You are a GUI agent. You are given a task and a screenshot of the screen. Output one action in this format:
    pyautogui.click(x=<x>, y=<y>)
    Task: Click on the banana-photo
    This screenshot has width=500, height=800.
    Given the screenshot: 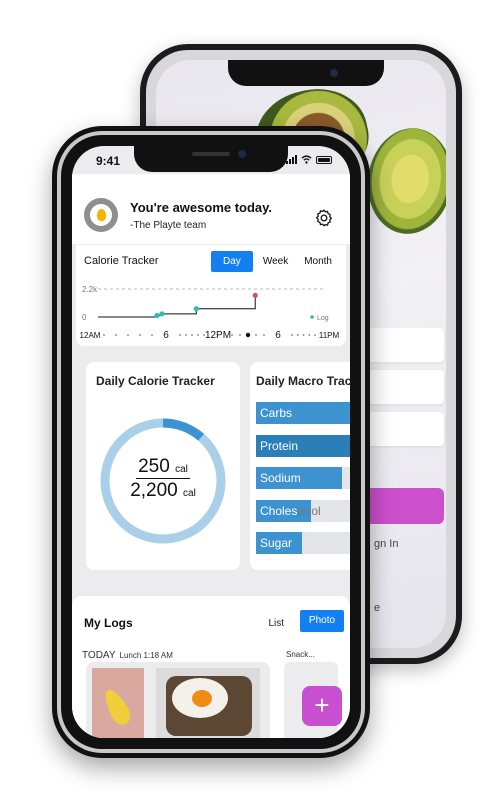 What is the action you would take?
    pyautogui.click(x=118, y=703)
    